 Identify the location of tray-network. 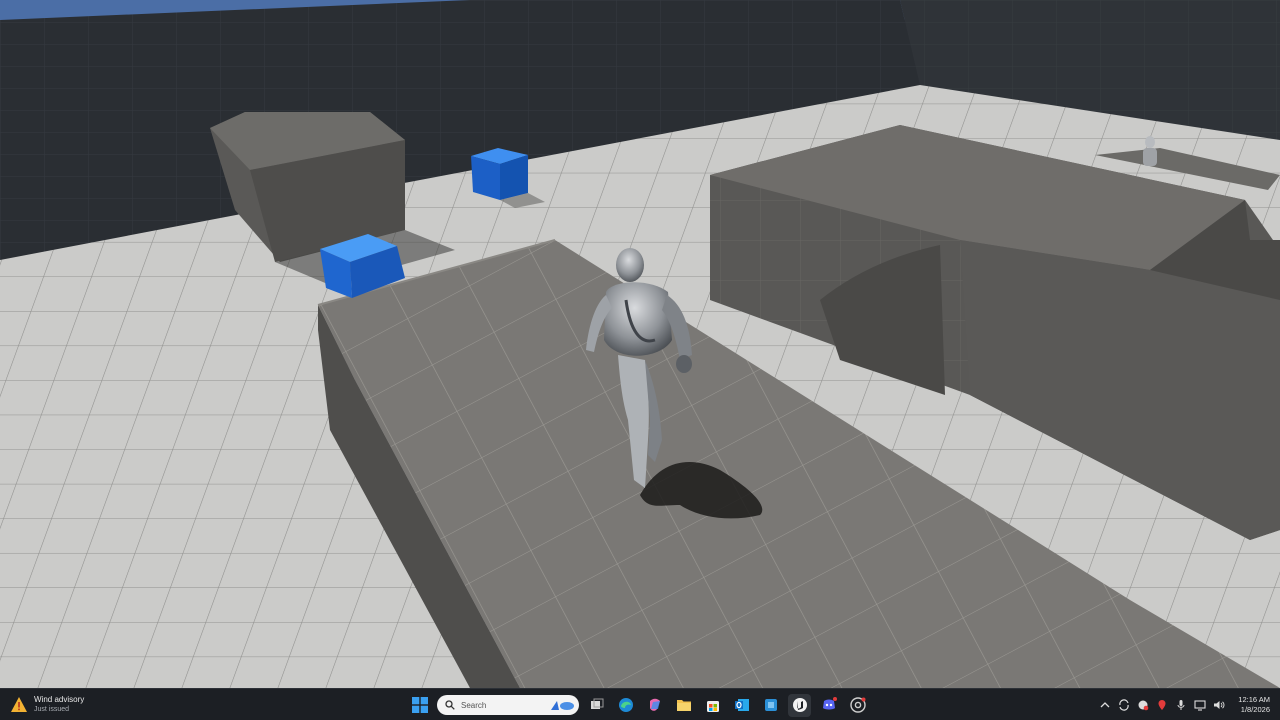
(1200, 705).